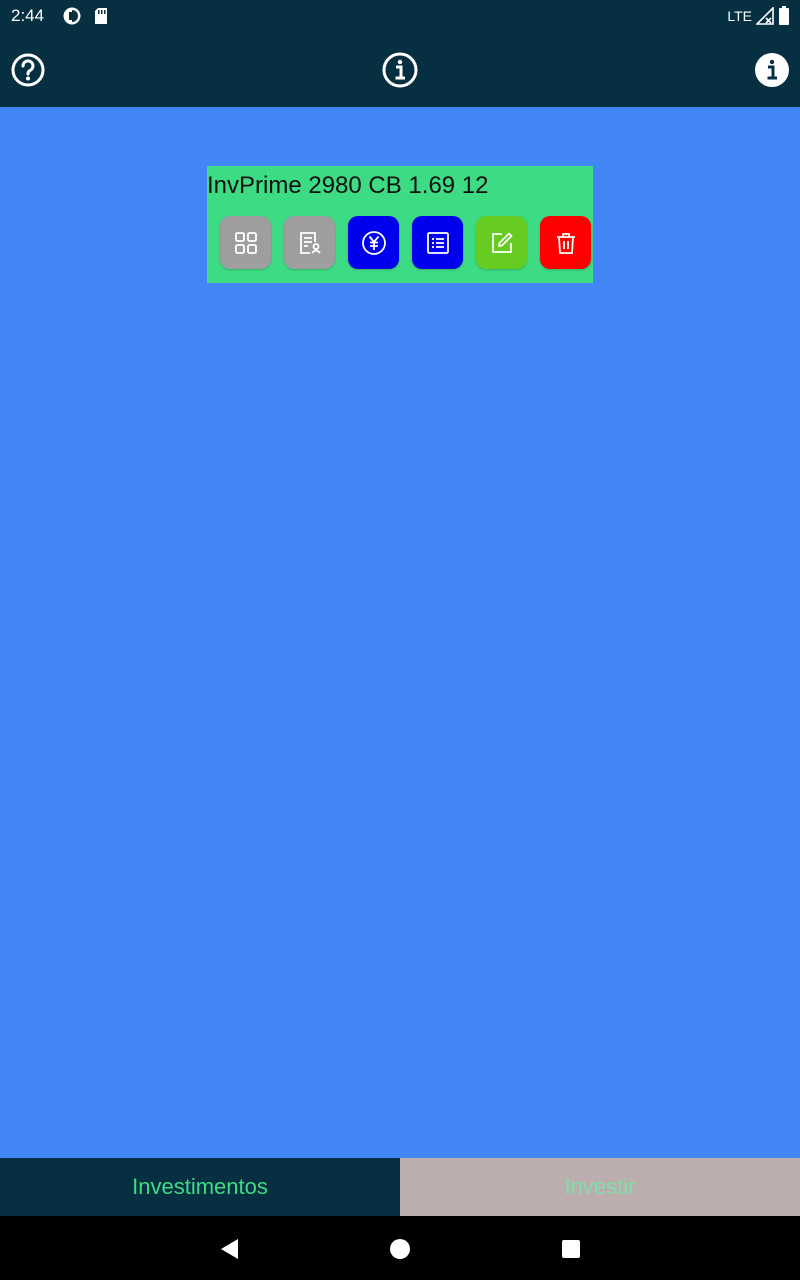  I want to click on history-button, so click(437, 242).